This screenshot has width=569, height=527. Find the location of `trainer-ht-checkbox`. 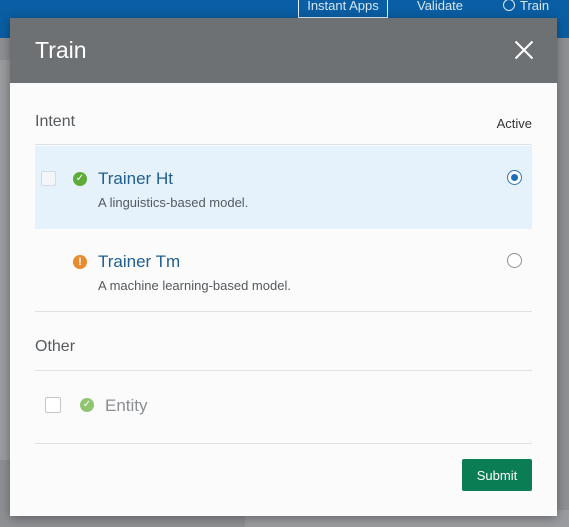

trainer-ht-checkbox is located at coordinates (48, 178).